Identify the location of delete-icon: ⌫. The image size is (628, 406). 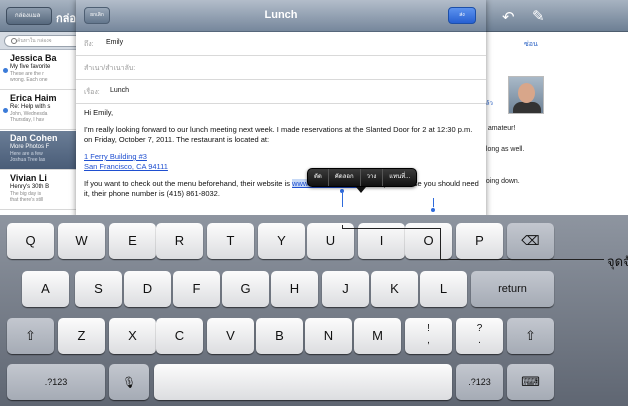
(530, 240).